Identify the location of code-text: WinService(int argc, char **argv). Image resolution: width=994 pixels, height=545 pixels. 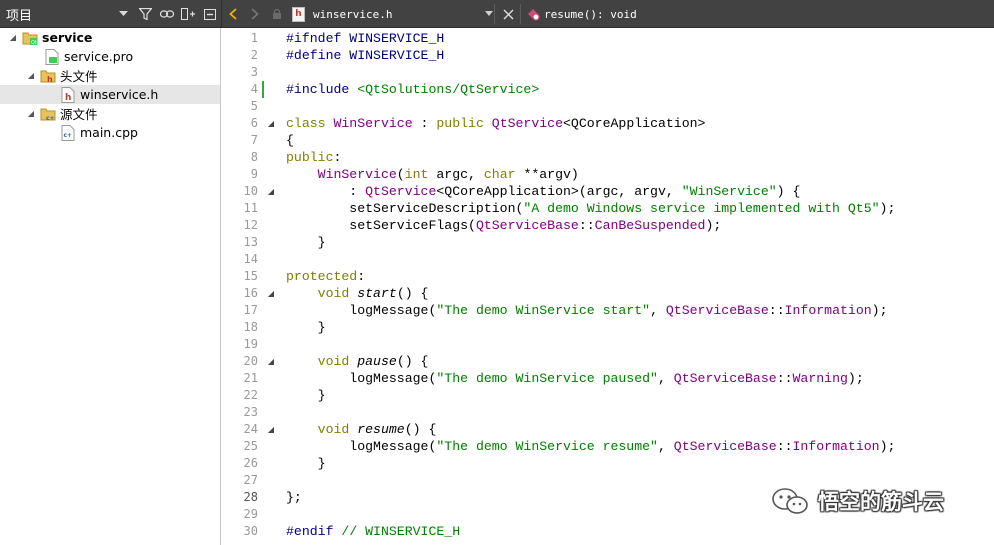
(432, 174).